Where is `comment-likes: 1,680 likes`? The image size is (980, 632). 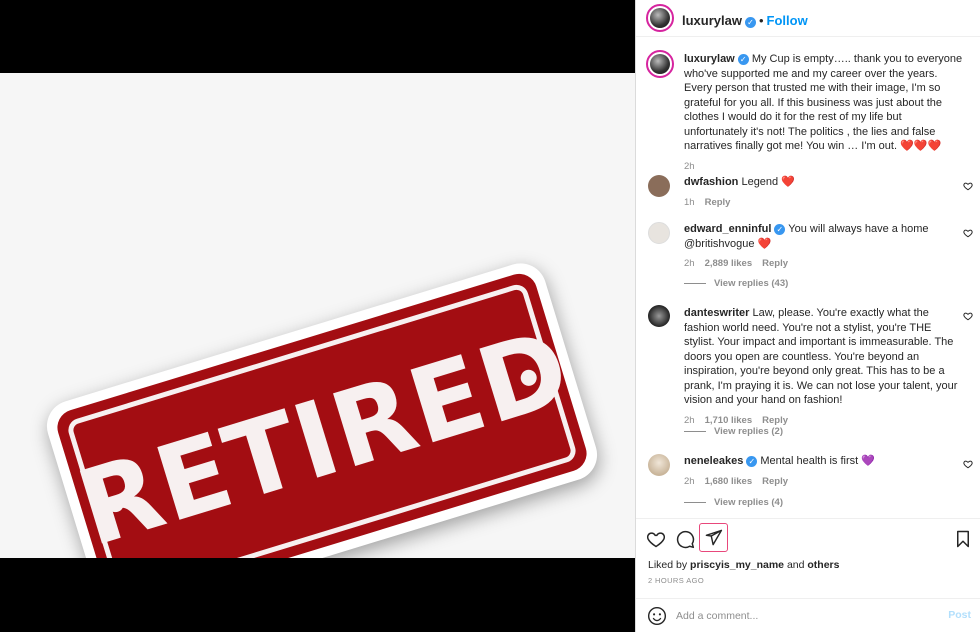 comment-likes: 1,680 likes is located at coordinates (729, 481).